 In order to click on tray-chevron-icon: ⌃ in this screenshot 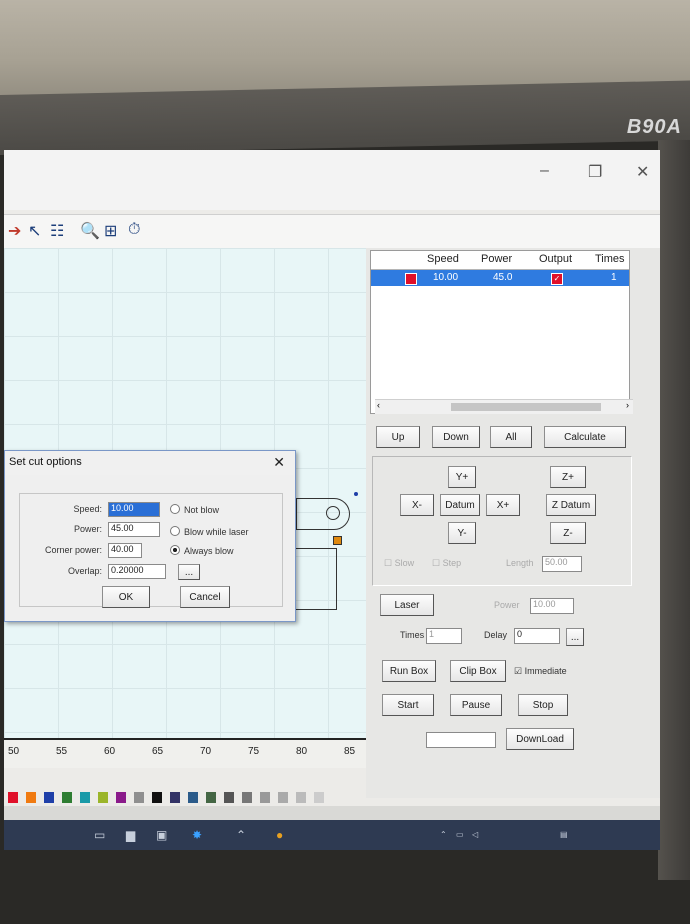, I will do `click(443, 834)`.